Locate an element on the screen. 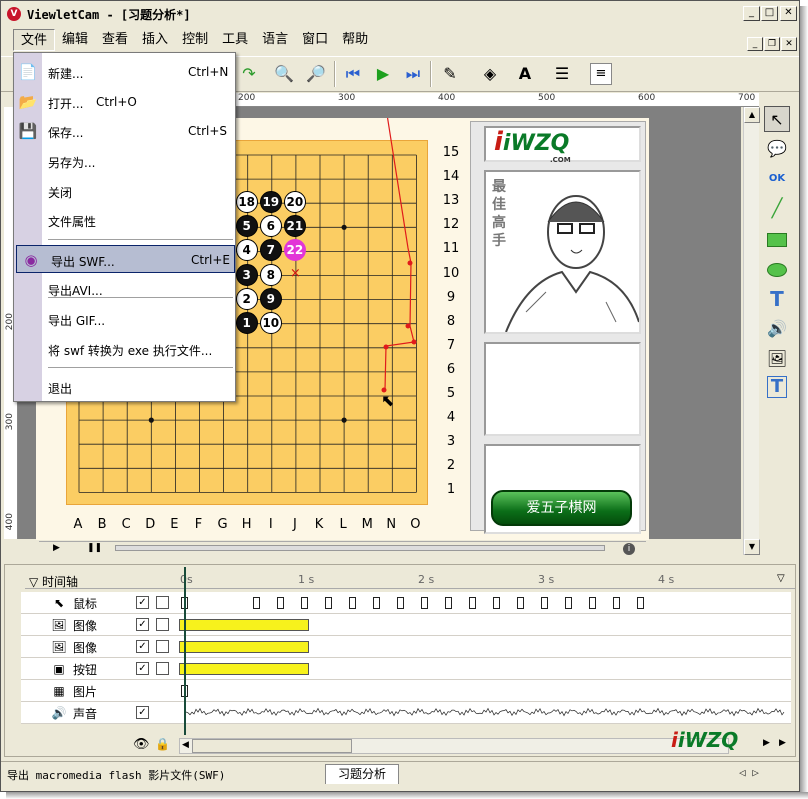  menu-language: 语言 is located at coordinates (275, 40).